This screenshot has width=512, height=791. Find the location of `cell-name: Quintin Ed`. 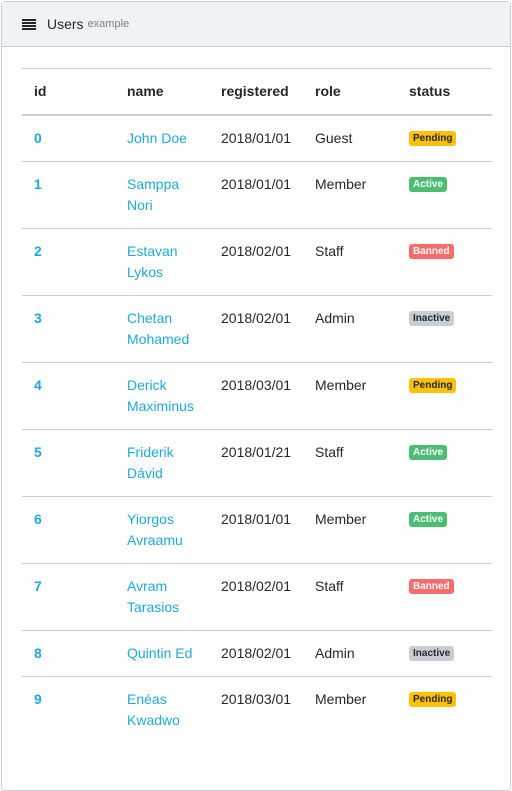

cell-name: Quintin Ed is located at coordinates (162, 653).